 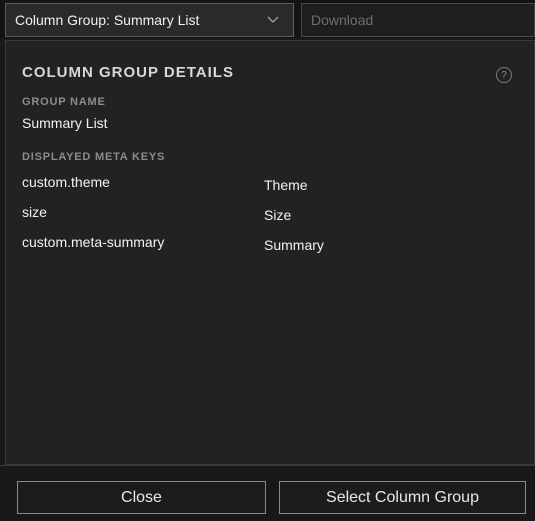 What do you see at coordinates (107, 20) in the screenshot?
I see `column-group-select-value: Column Group: Summary List` at bounding box center [107, 20].